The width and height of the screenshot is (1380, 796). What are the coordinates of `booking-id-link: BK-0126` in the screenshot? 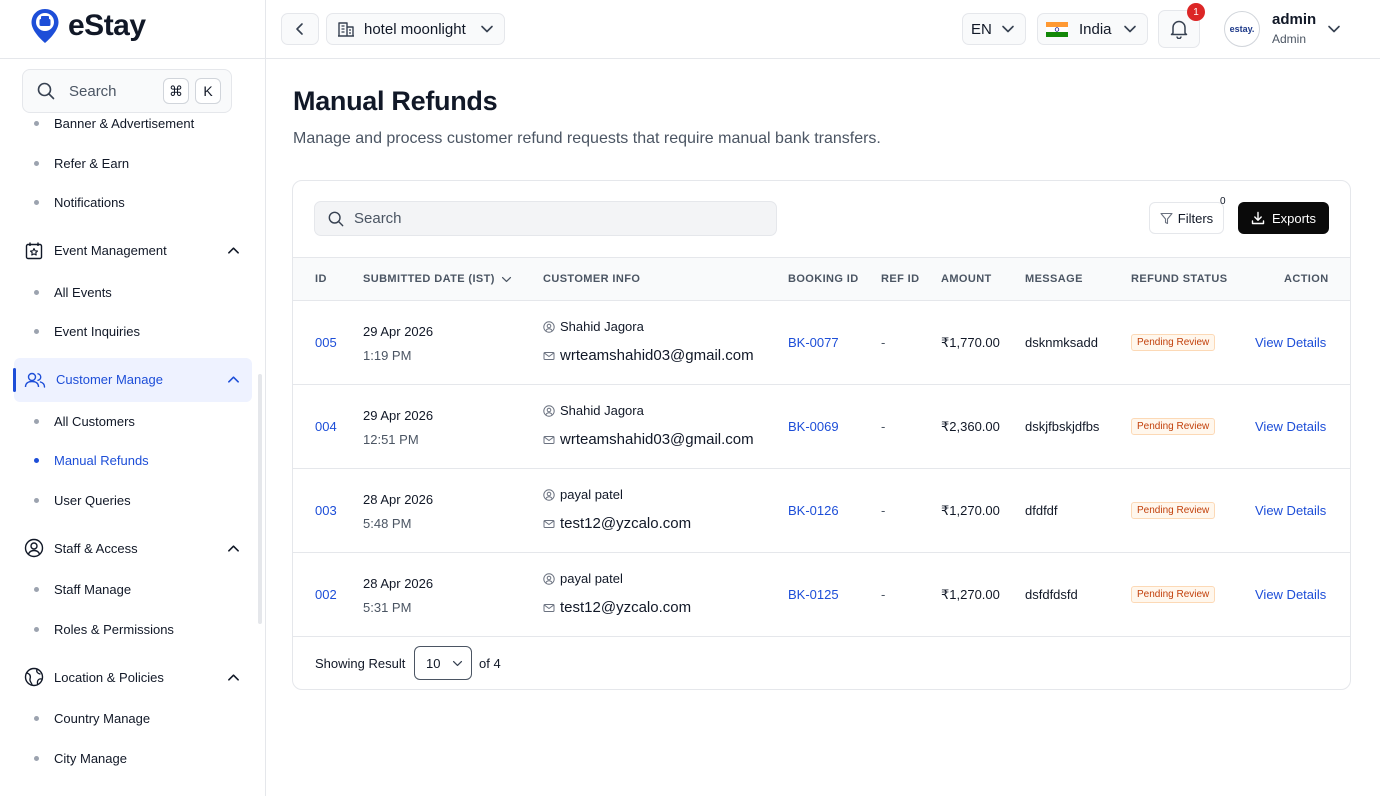 It's located at (813, 510).